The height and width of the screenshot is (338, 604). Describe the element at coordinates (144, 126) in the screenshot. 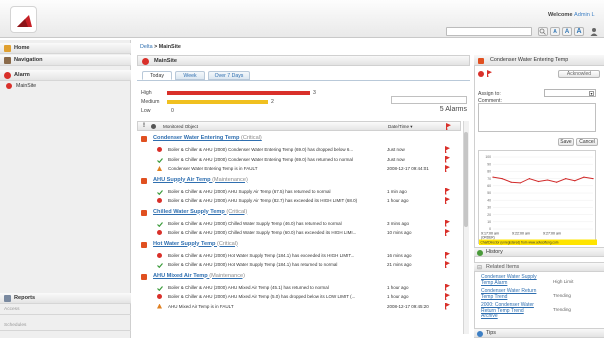

I see `priority-column-icon: !` at that location.